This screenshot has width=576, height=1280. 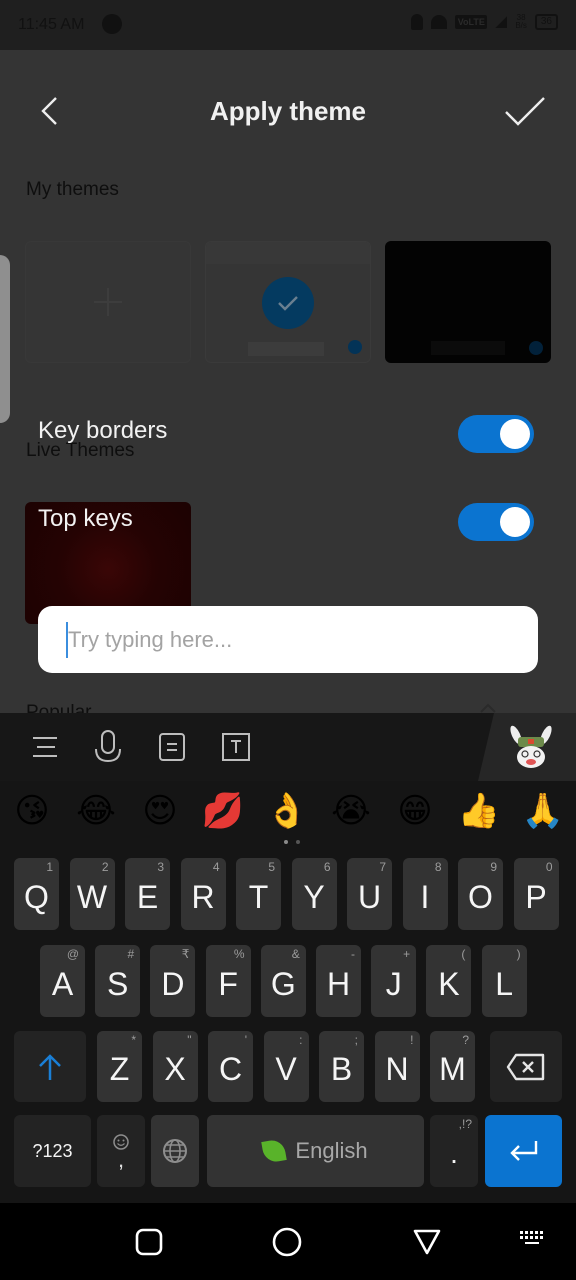 What do you see at coordinates (286, 349) in the screenshot?
I see `theme-preview-bar` at bounding box center [286, 349].